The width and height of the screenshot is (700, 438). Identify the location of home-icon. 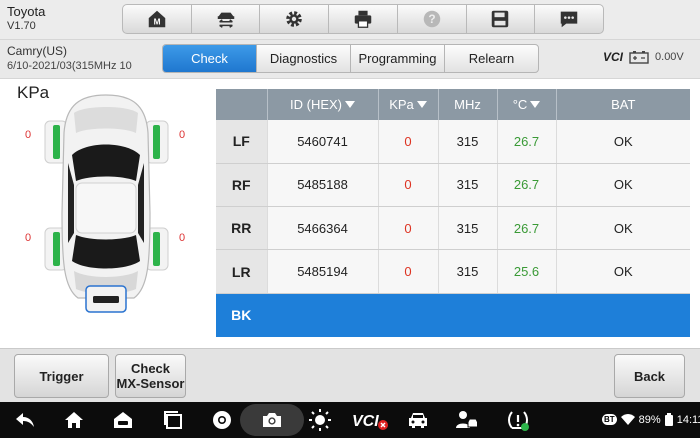
(74, 420).